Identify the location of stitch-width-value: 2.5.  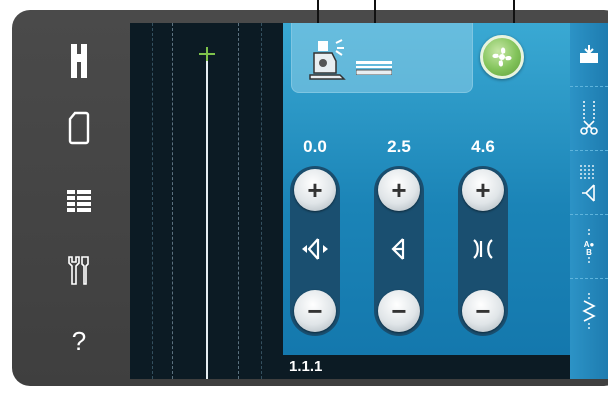
(399, 146).